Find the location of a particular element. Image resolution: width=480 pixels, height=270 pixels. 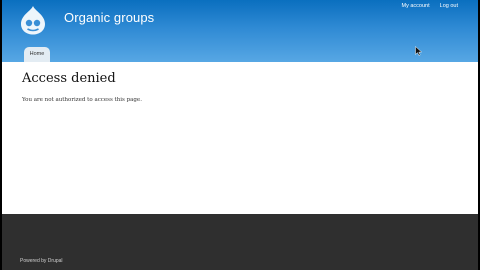

log-out-link: Log out is located at coordinates (449, 6).